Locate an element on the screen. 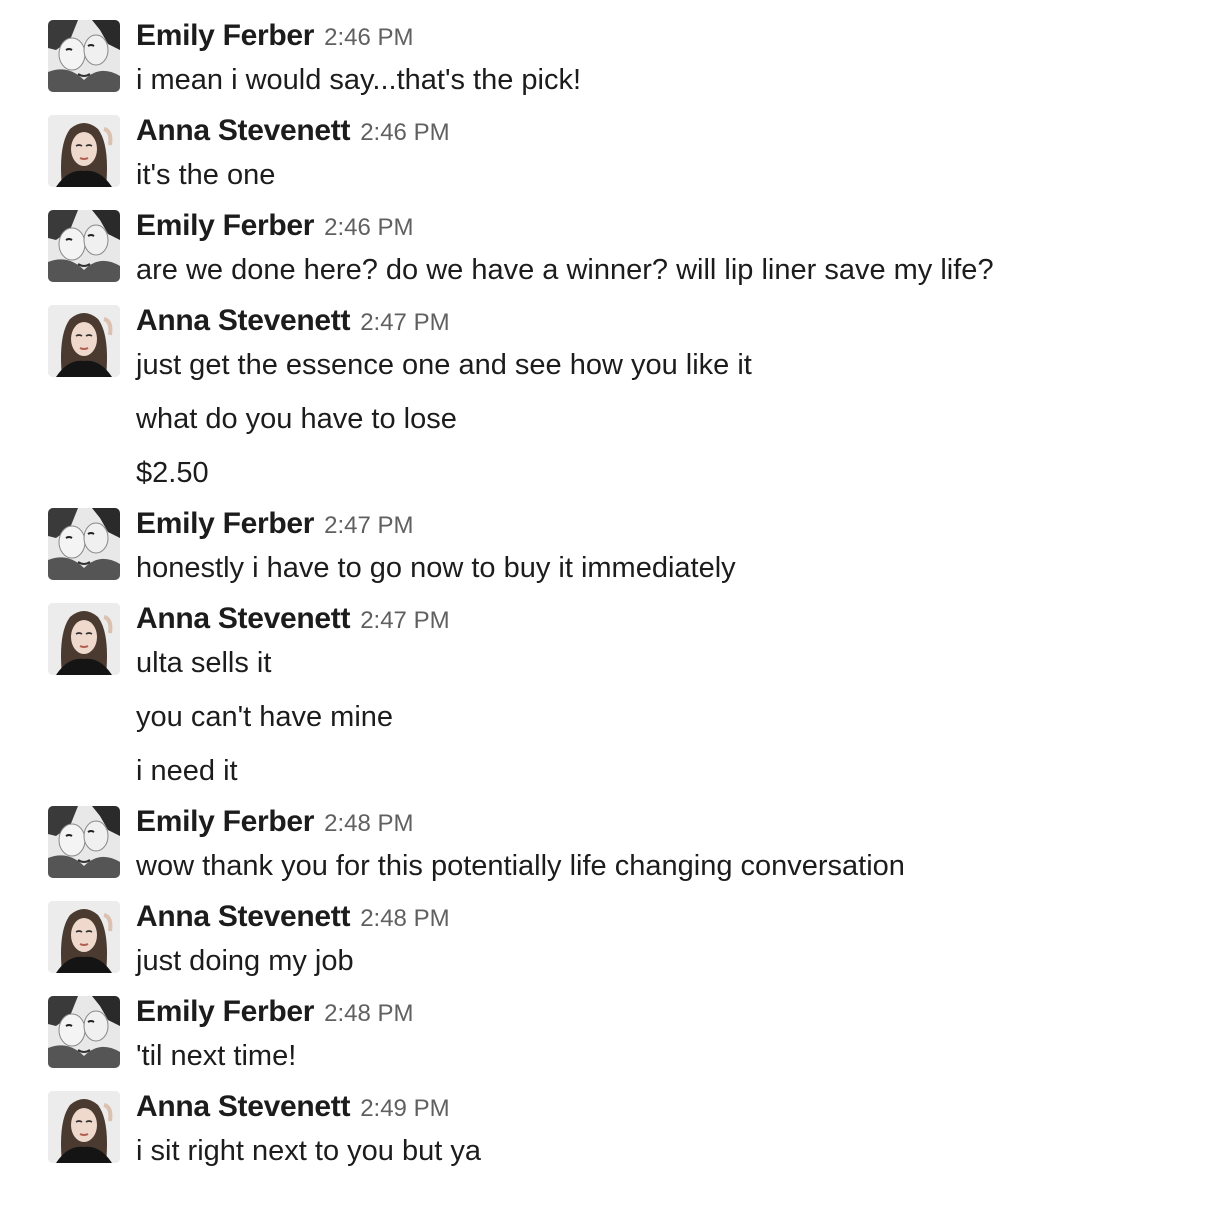 This screenshot has height=1224, width=1230. message-header: Anna Stevenett 2:48 PM is located at coordinates (683, 917).